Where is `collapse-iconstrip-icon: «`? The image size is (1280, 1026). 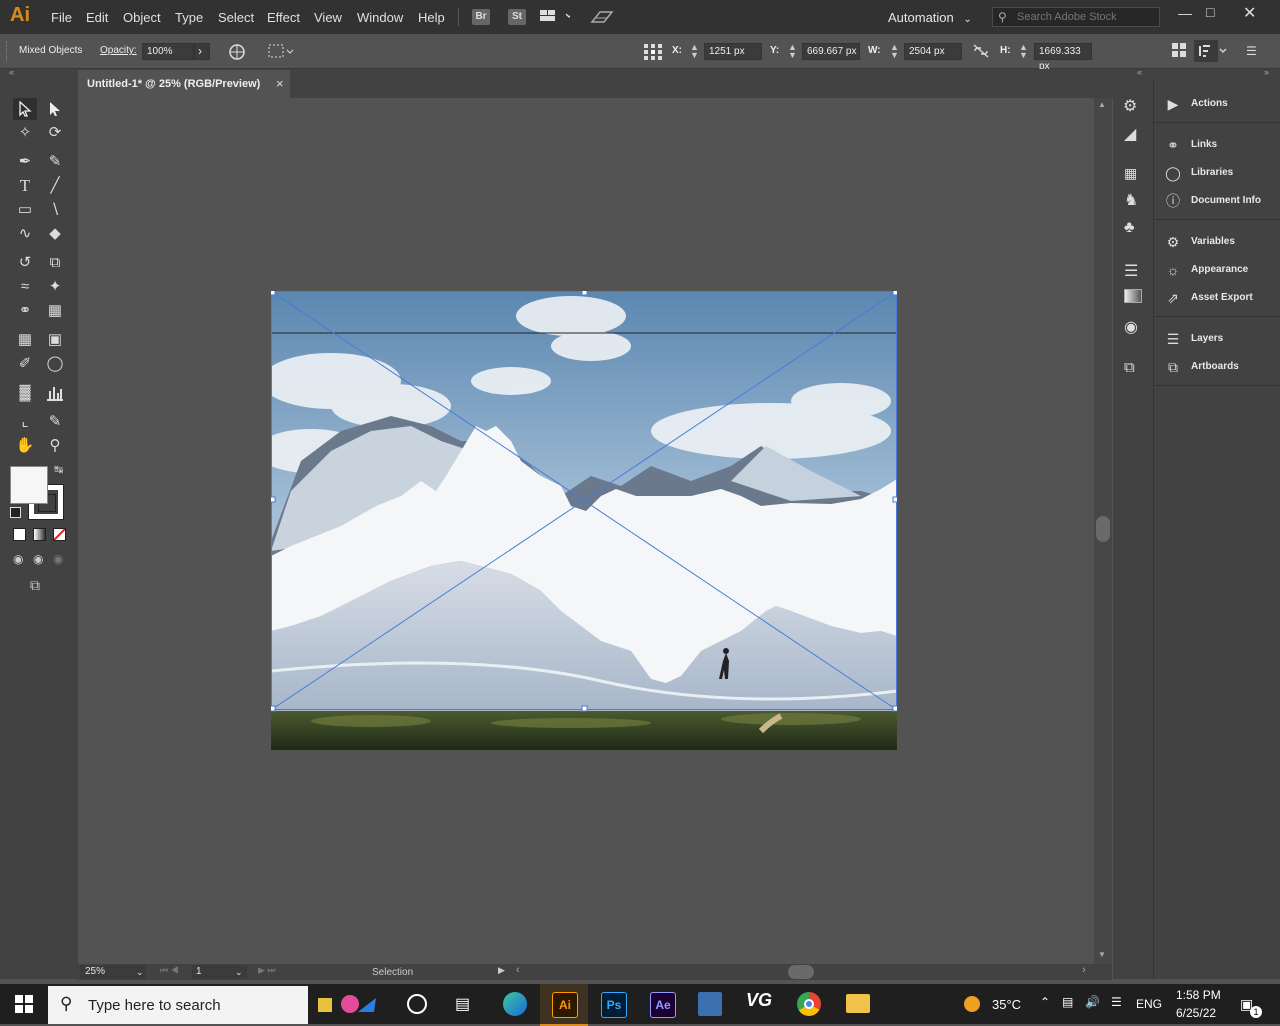 collapse-iconstrip-icon: « is located at coordinates (1139, 72).